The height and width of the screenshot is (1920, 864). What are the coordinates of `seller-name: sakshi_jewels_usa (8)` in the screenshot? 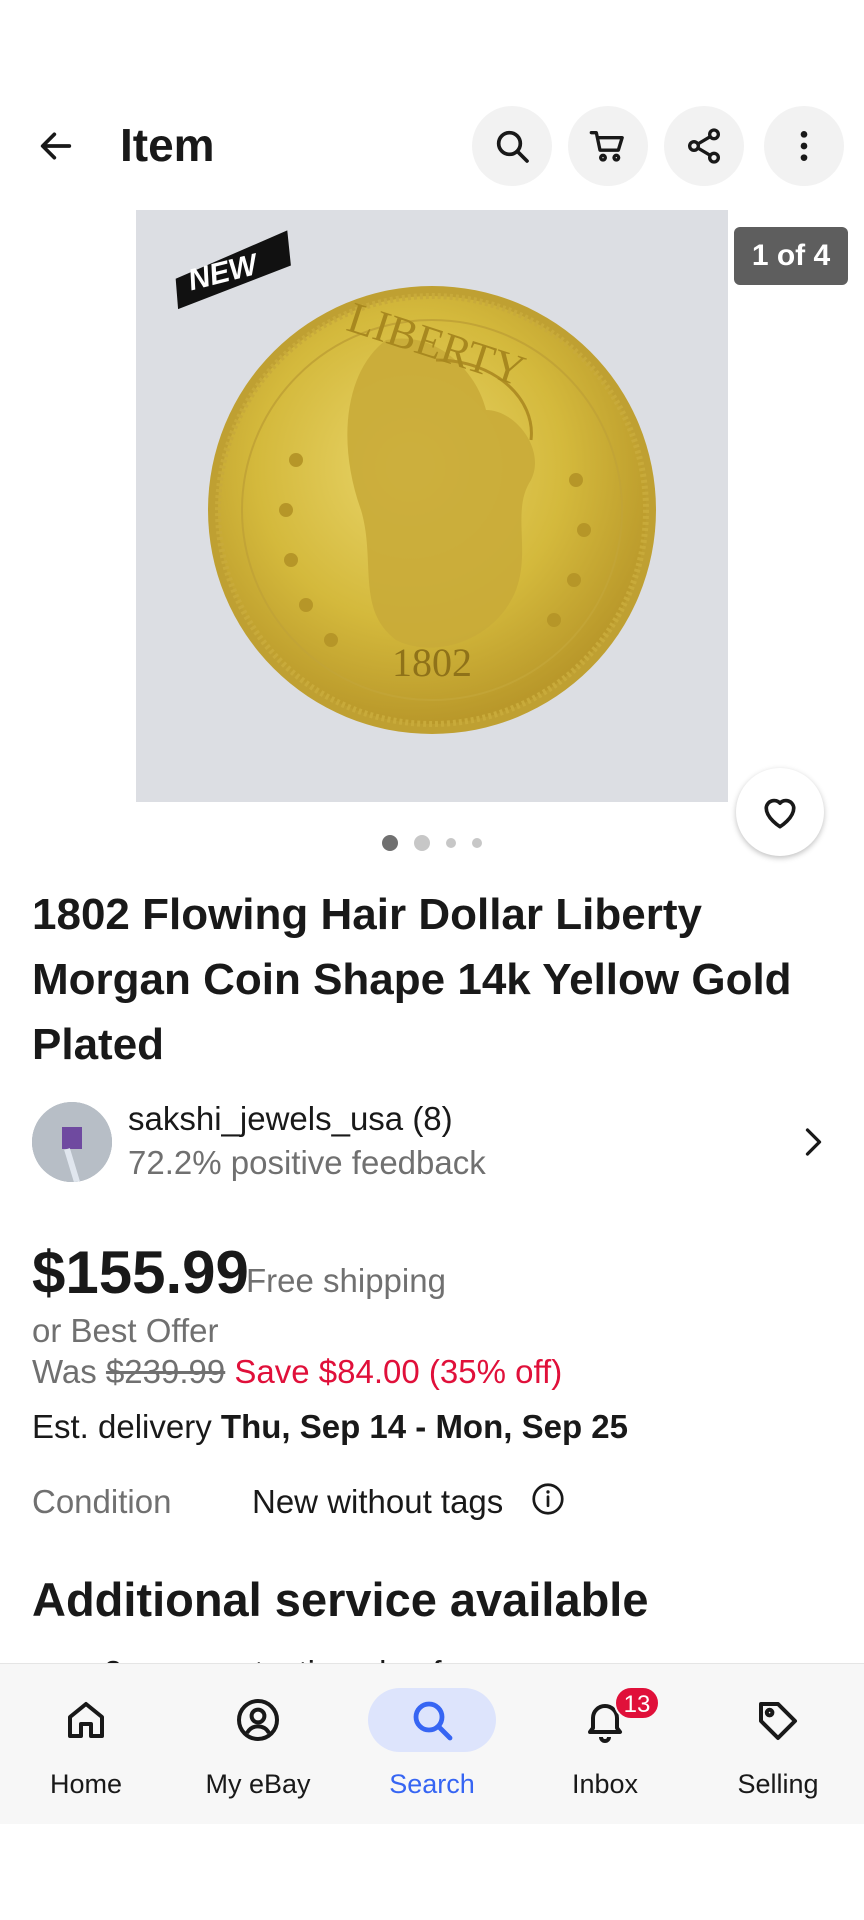 It's located at (290, 1119).